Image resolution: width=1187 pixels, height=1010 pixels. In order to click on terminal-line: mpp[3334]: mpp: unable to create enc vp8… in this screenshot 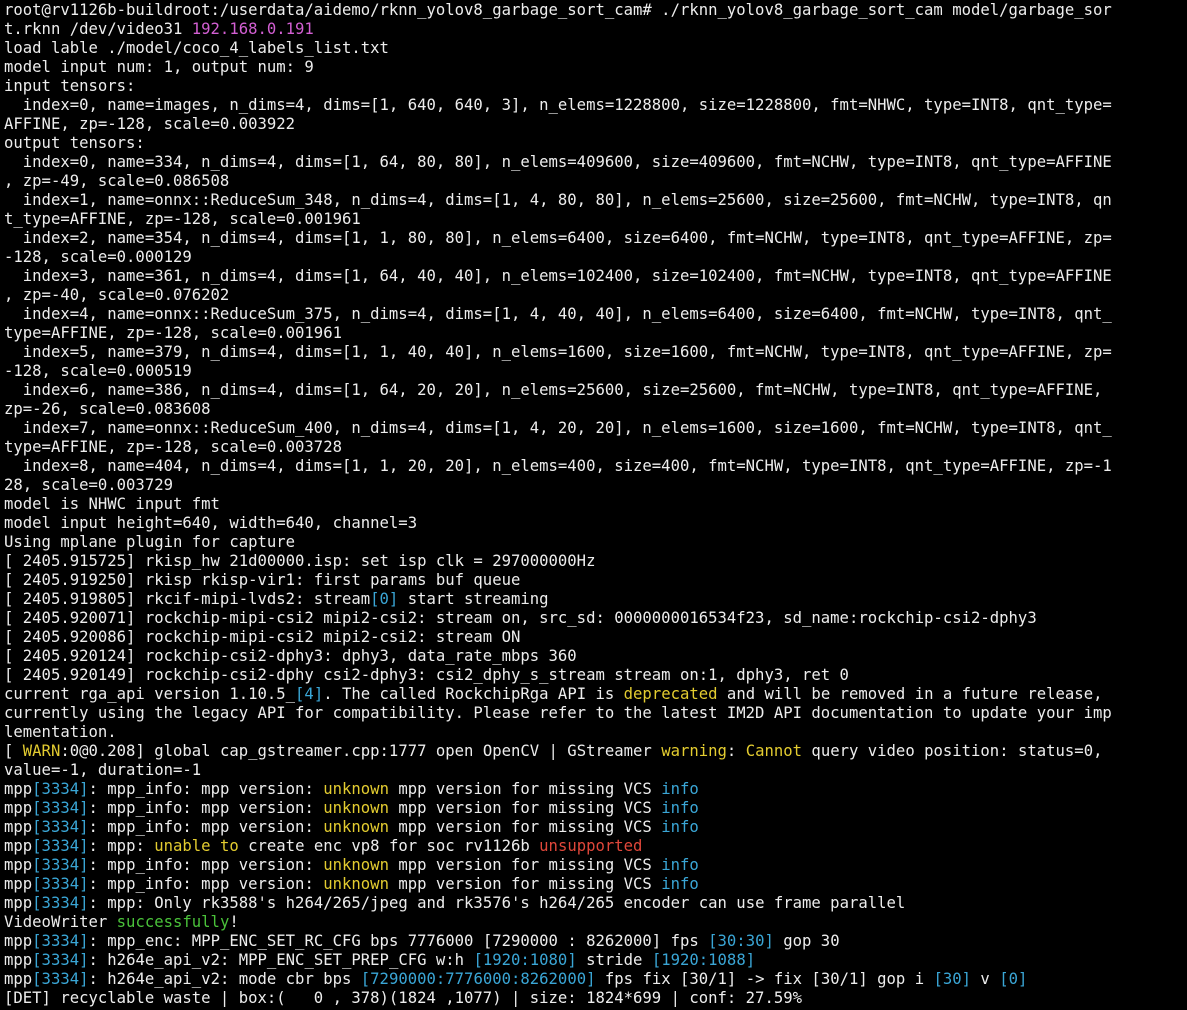, I will do `click(595, 846)`.